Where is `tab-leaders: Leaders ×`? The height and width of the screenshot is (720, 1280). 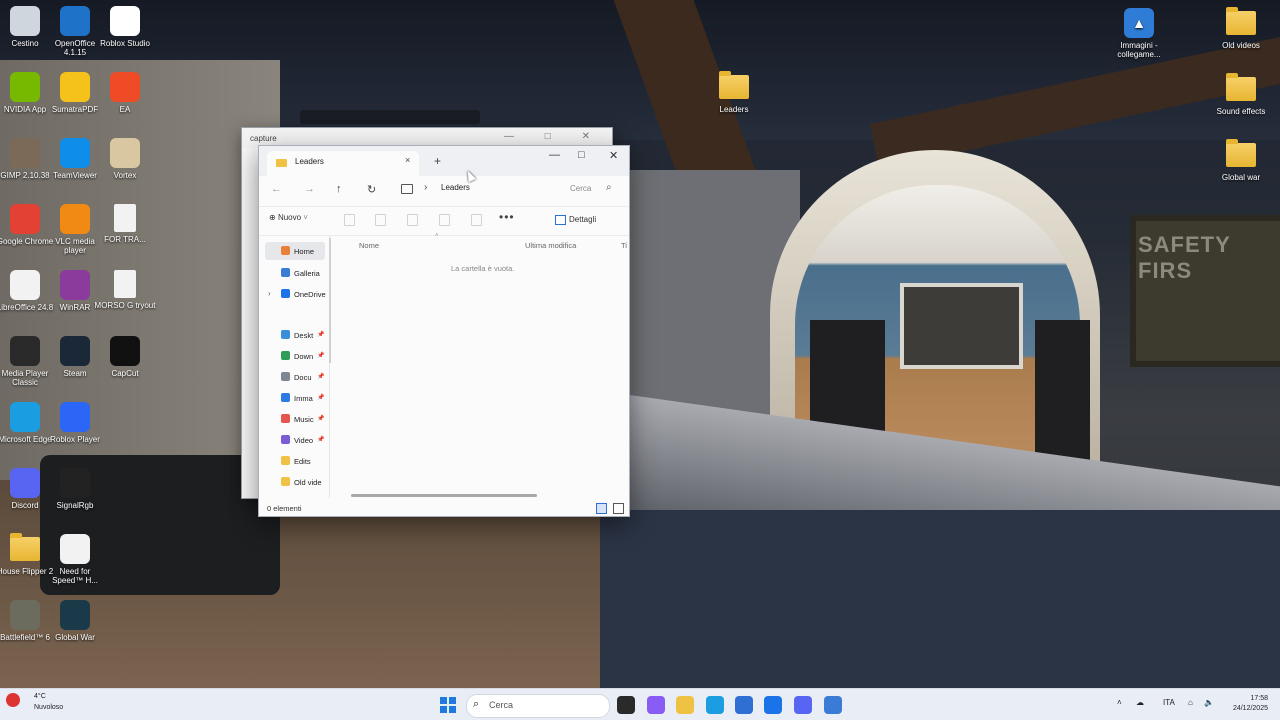
tab-leaders: Leaders × is located at coordinates (343, 163).